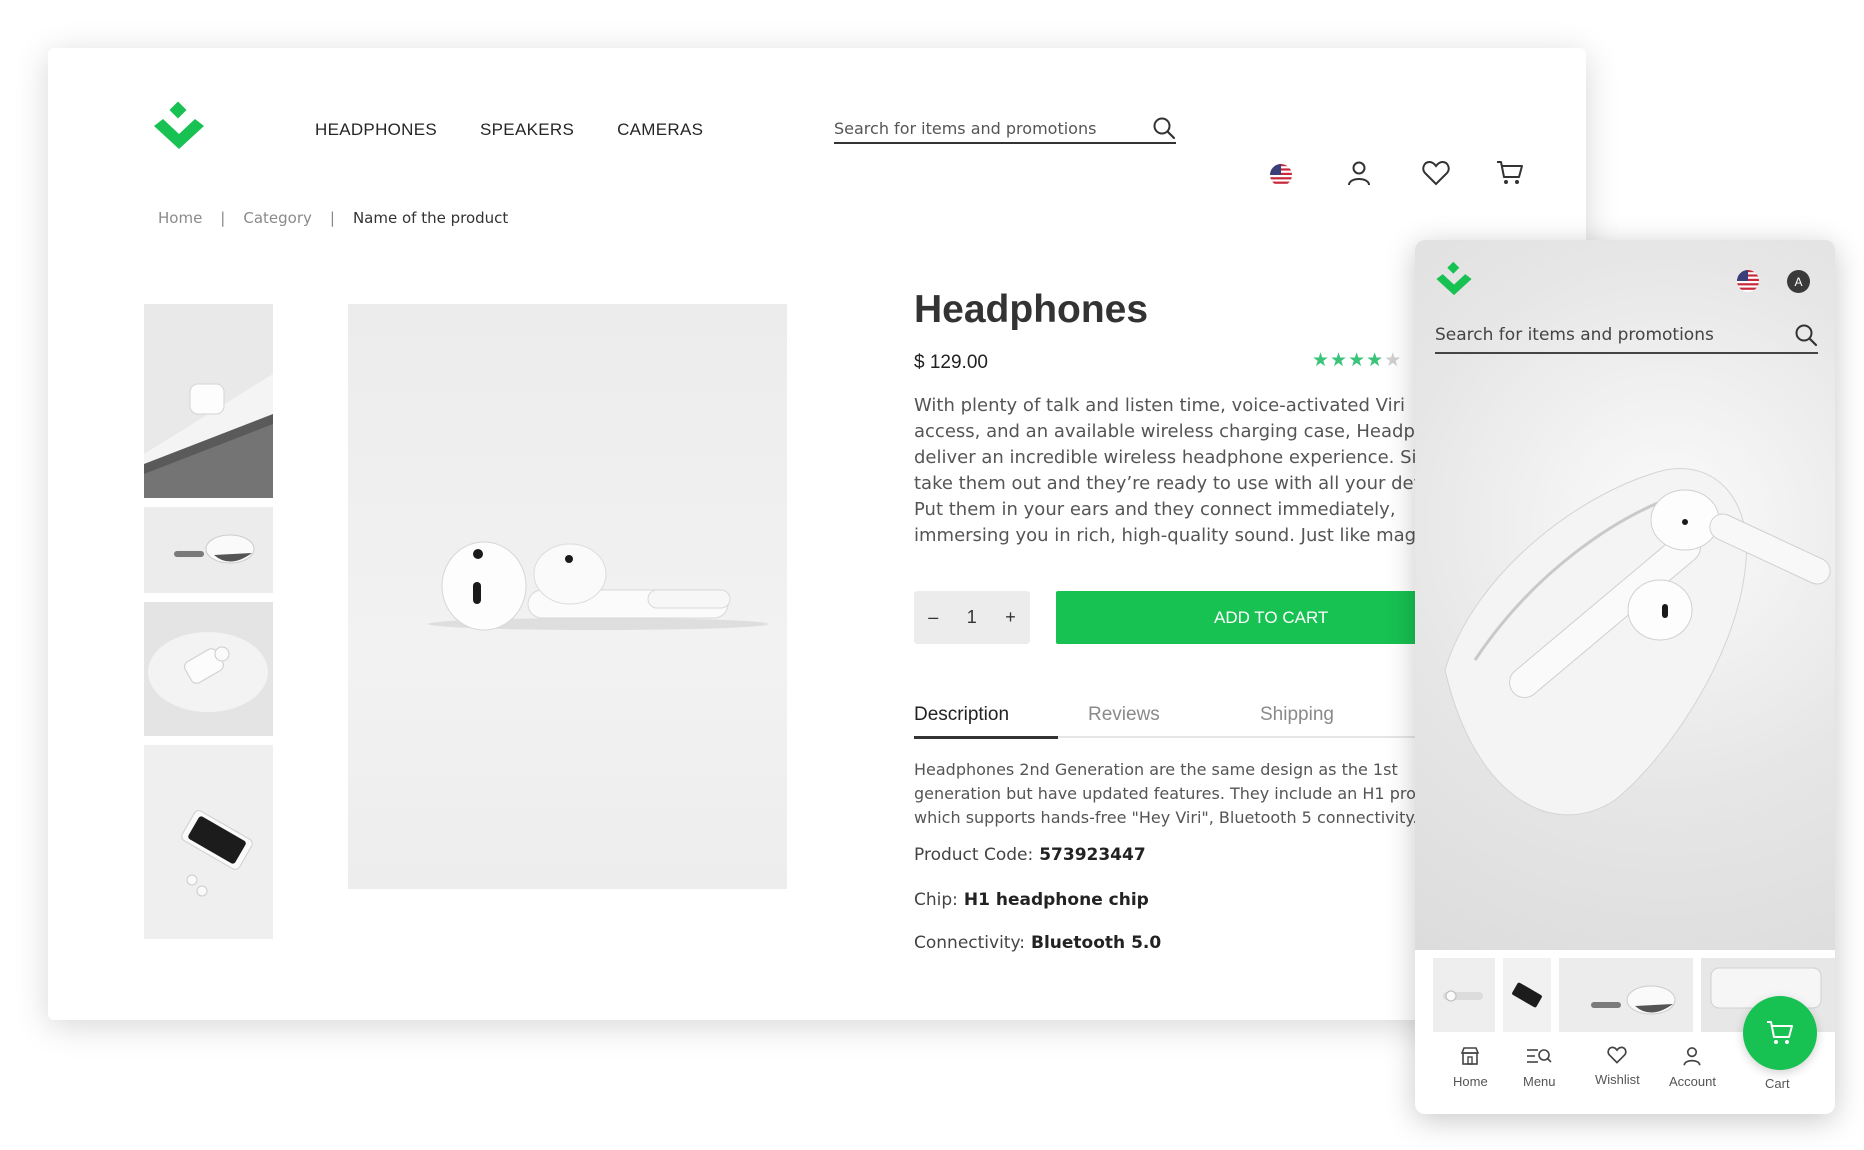 This screenshot has width=1864, height=1150. Describe the element at coordinates (1539, 1081) in the screenshot. I see `mobile-nav-label: Menu` at that location.